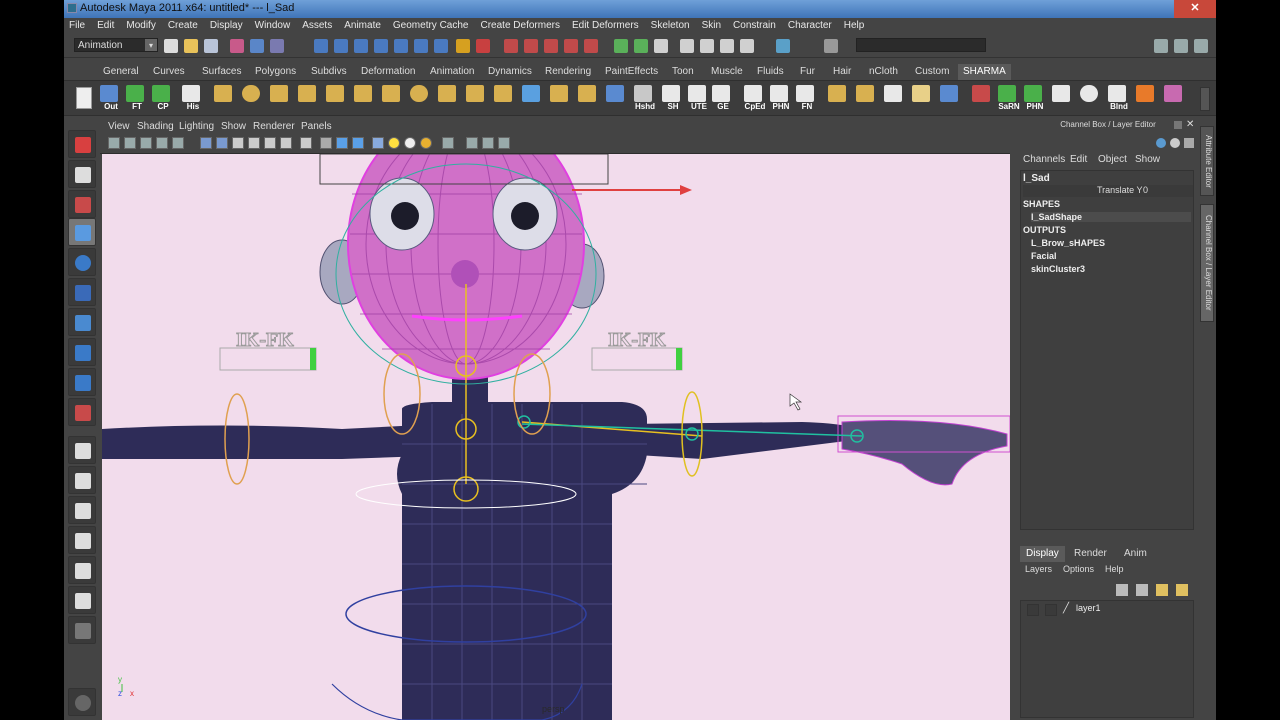 The height and width of the screenshot is (720, 1280). I want to click on shelf-tab-dynamics: Dynamics, so click(510, 72).